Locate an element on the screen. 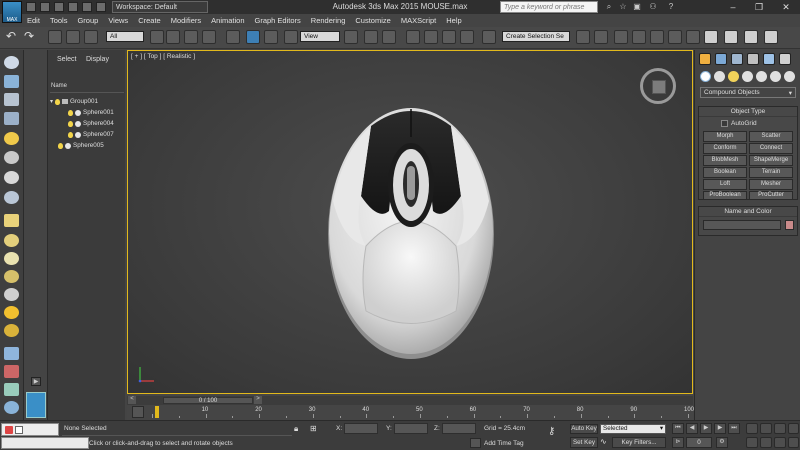  orbit-icon is located at coordinates (780, 442).